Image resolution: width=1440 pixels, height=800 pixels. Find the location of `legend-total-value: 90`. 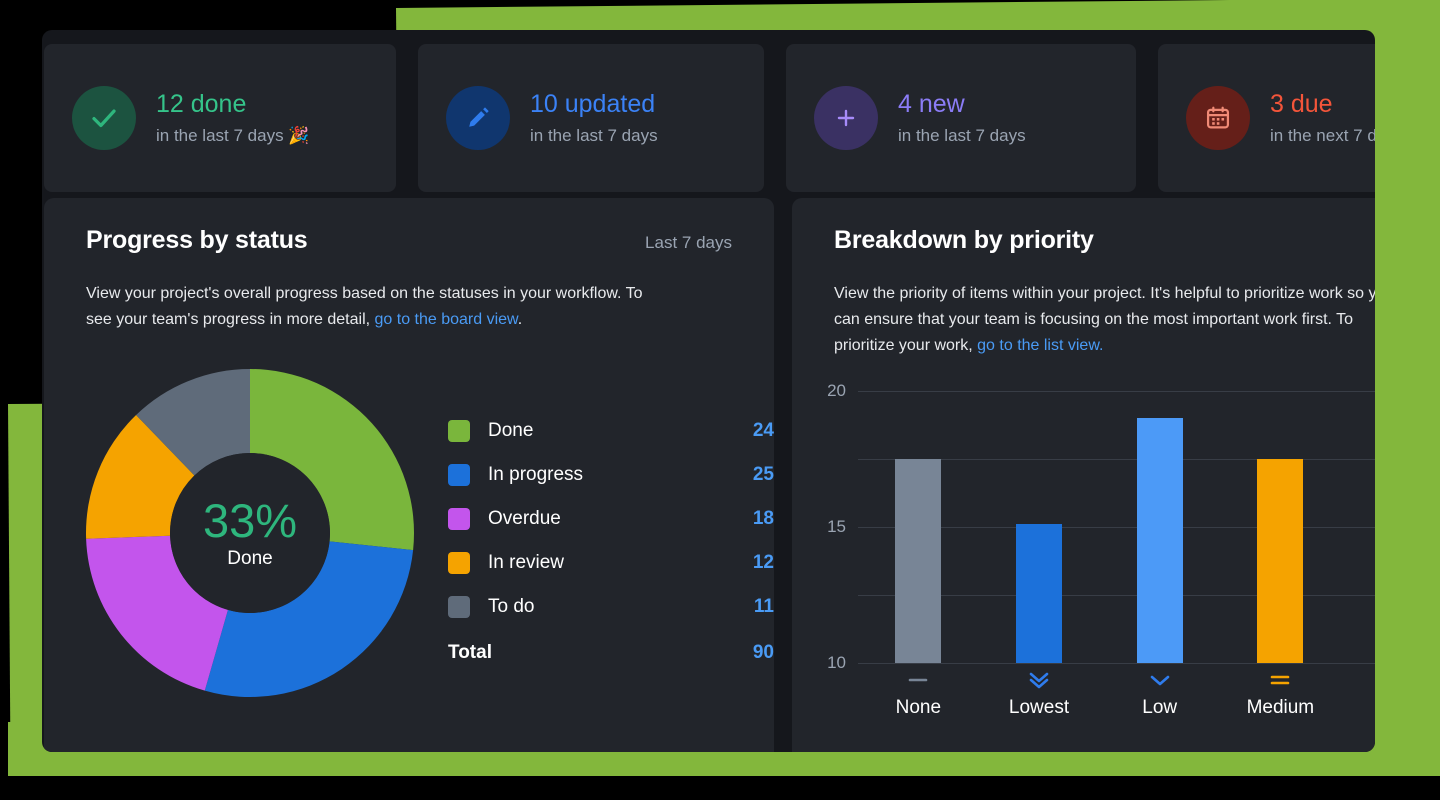

legend-total-value: 90 is located at coordinates (763, 652).